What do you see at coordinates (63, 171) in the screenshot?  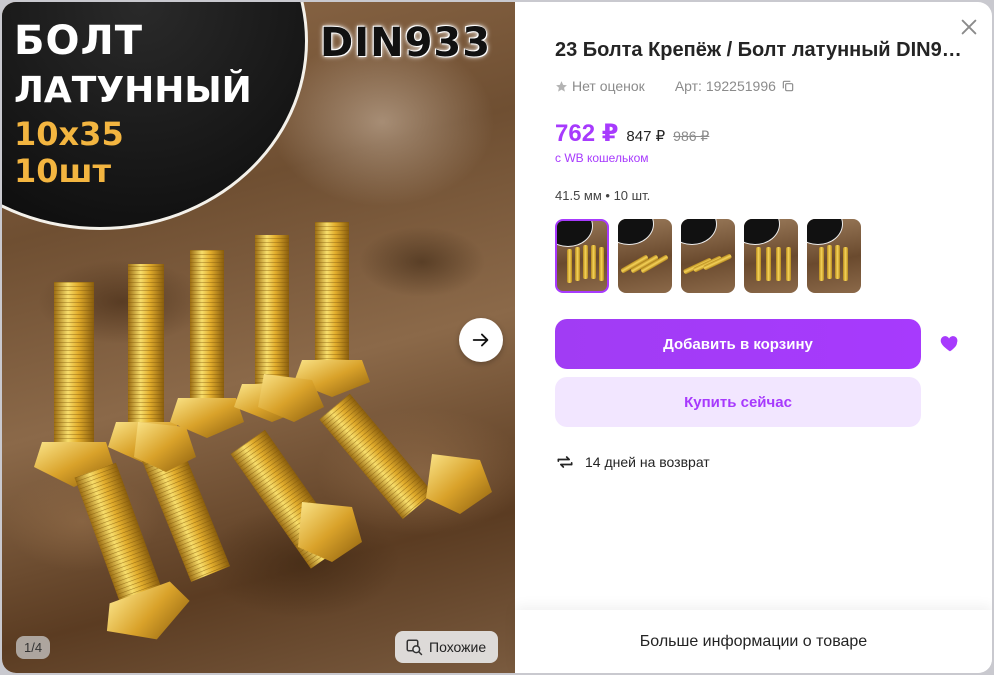 I see `badge-quantity: 10шт` at bounding box center [63, 171].